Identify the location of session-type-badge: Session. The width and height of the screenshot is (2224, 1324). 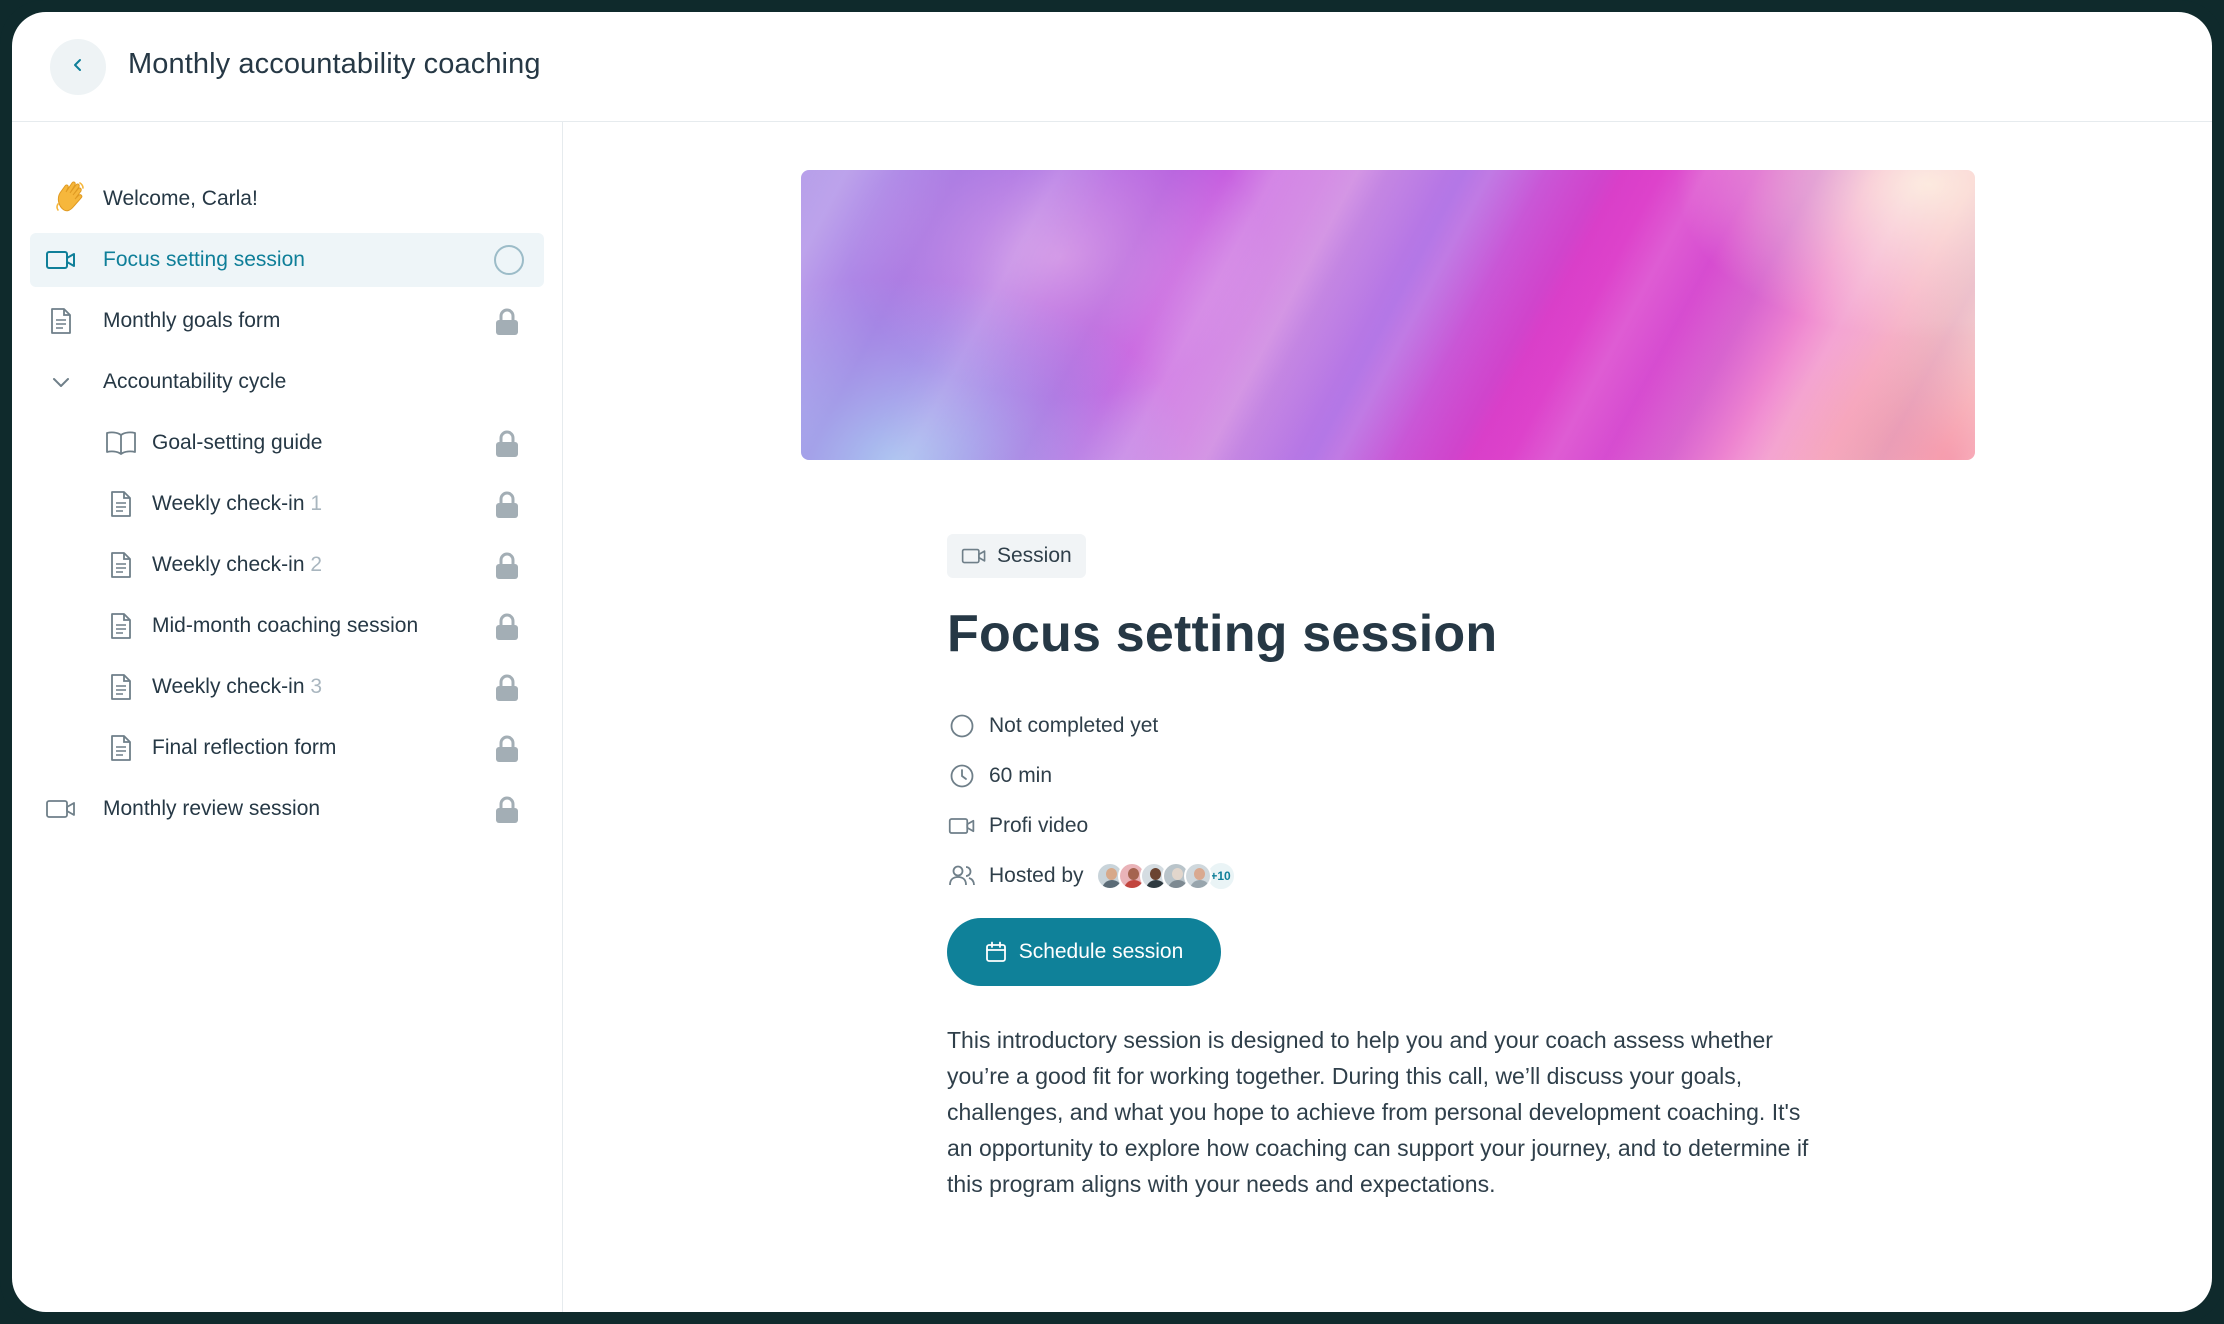
(1016, 556).